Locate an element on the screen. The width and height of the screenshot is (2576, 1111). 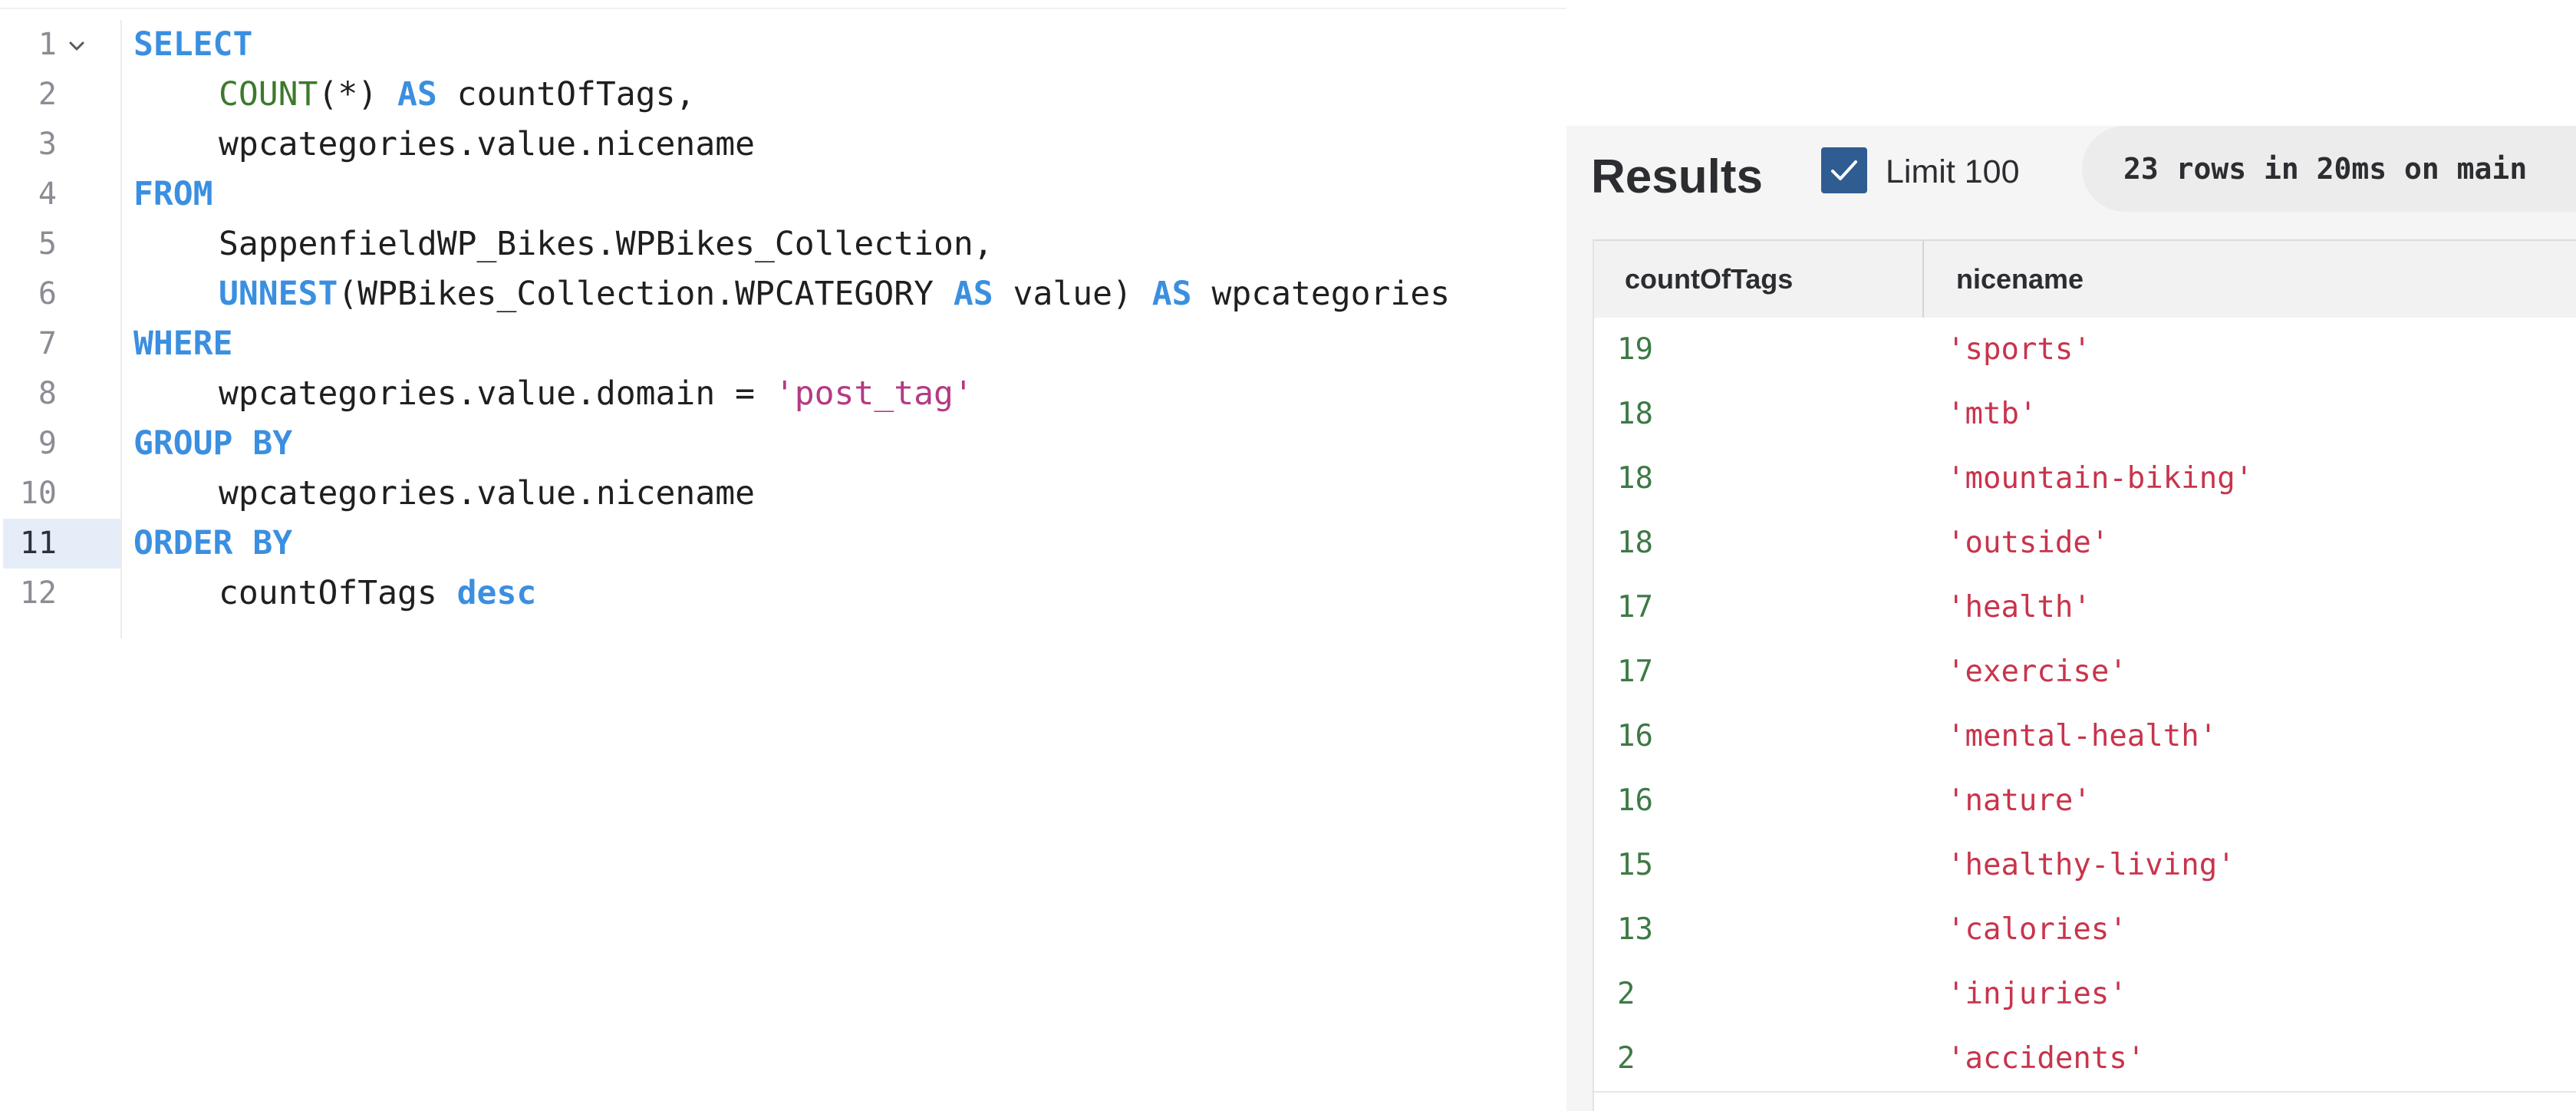
sql-token: wpcategories.value.nicename is located at coordinates (487, 144).